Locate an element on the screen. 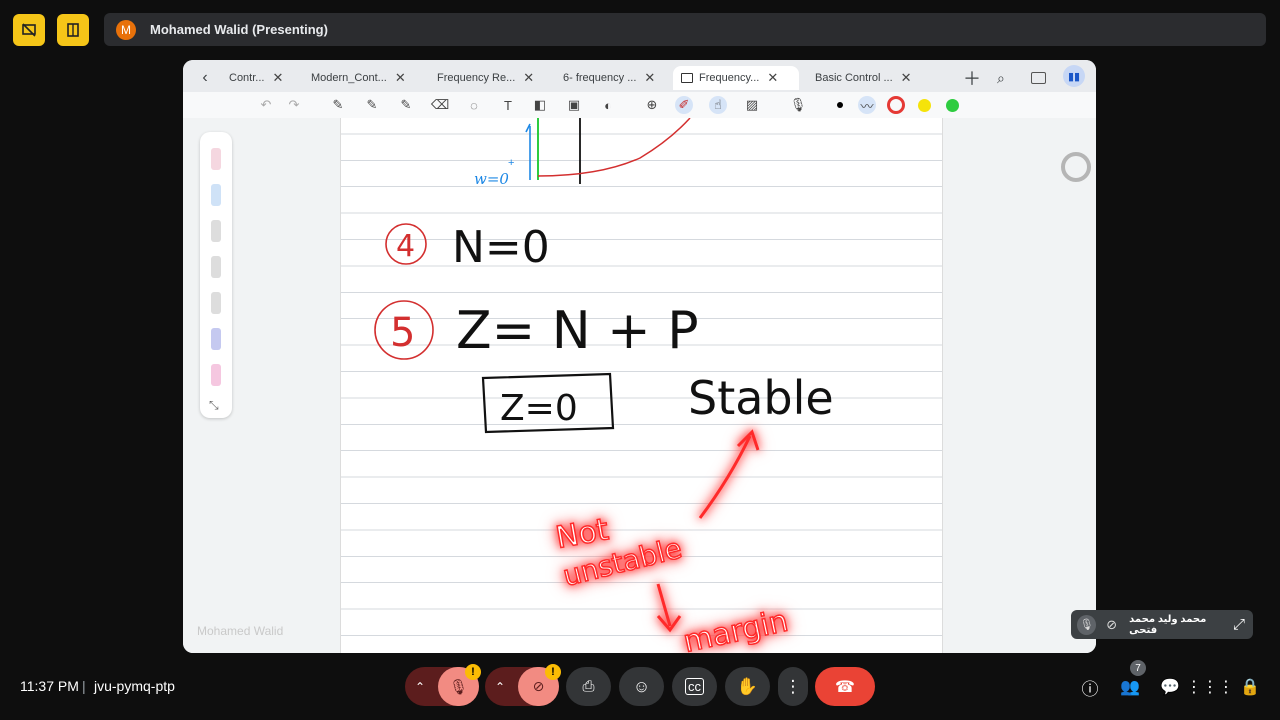 This screenshot has height=720, width=1280. stroke-style-icon: 〰 is located at coordinates (867, 105).